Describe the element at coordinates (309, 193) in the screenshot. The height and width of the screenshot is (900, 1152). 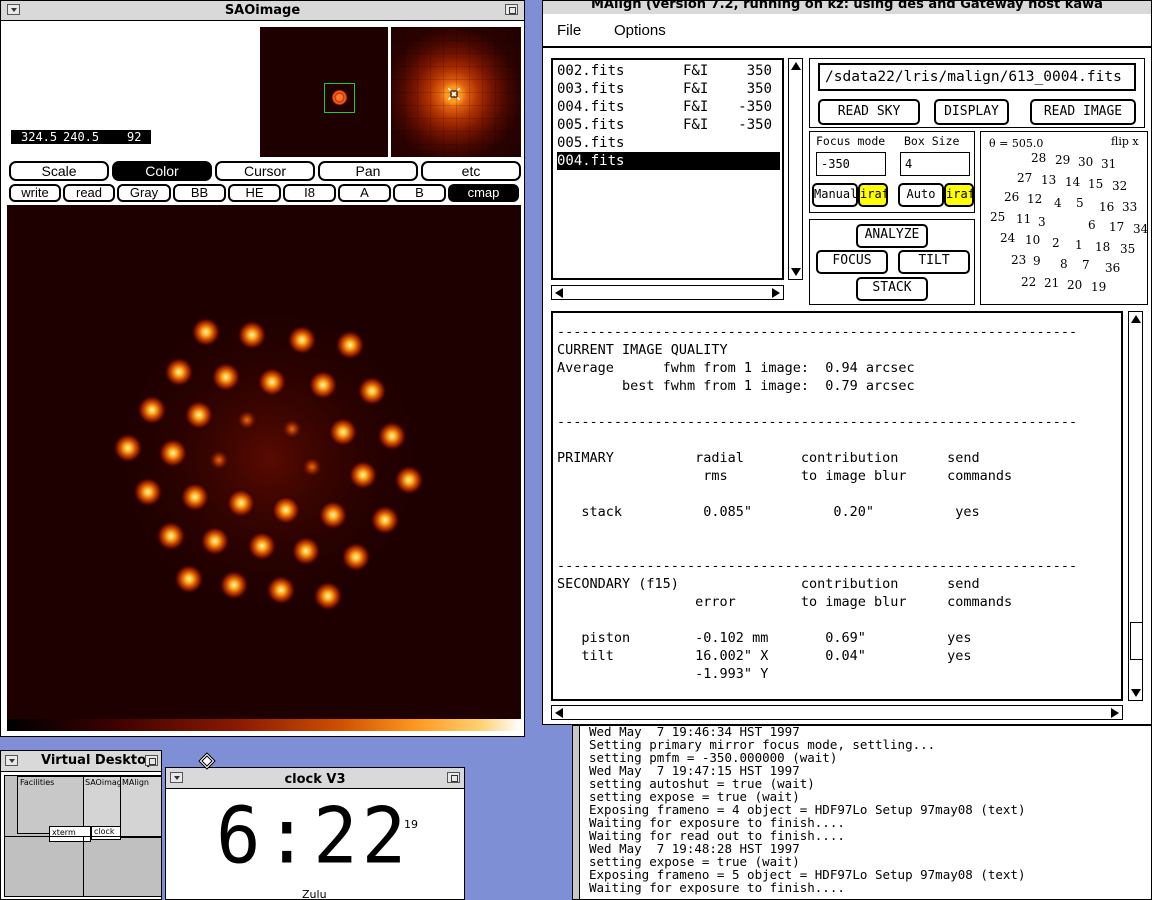
I see `cmap-i8-button: I8` at that location.